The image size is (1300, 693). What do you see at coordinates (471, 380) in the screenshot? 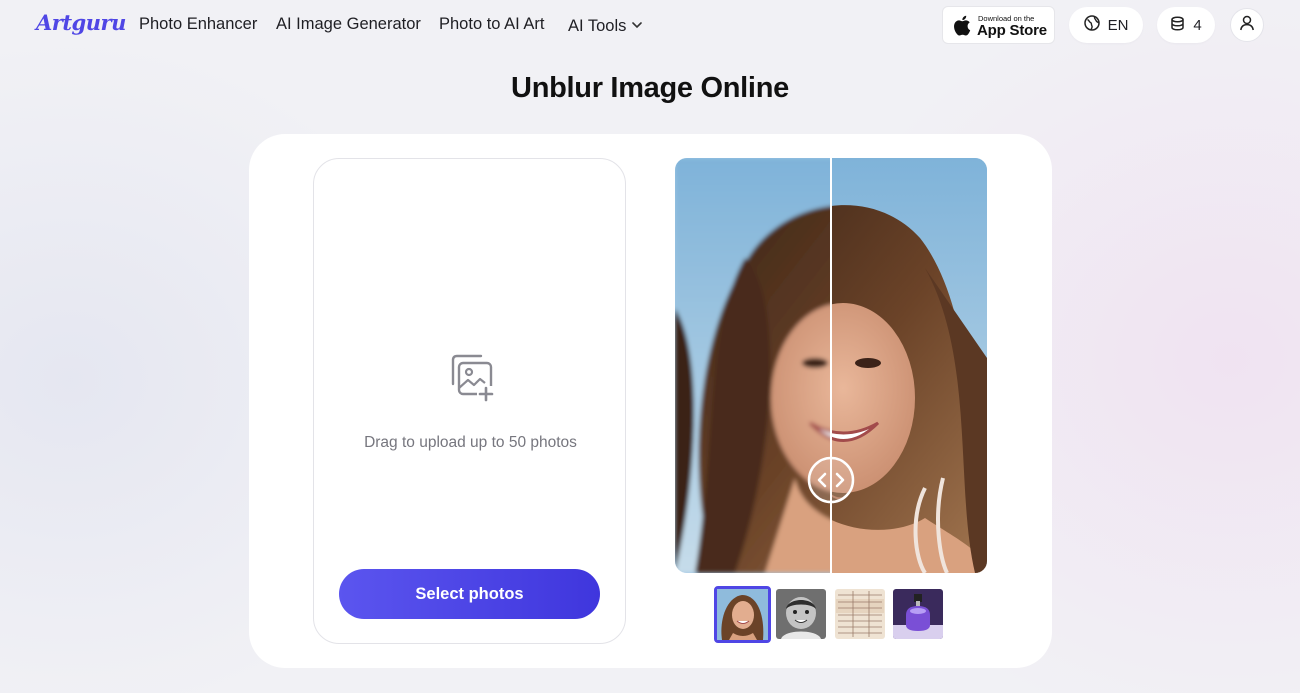
I see `image-upload-icon` at bounding box center [471, 380].